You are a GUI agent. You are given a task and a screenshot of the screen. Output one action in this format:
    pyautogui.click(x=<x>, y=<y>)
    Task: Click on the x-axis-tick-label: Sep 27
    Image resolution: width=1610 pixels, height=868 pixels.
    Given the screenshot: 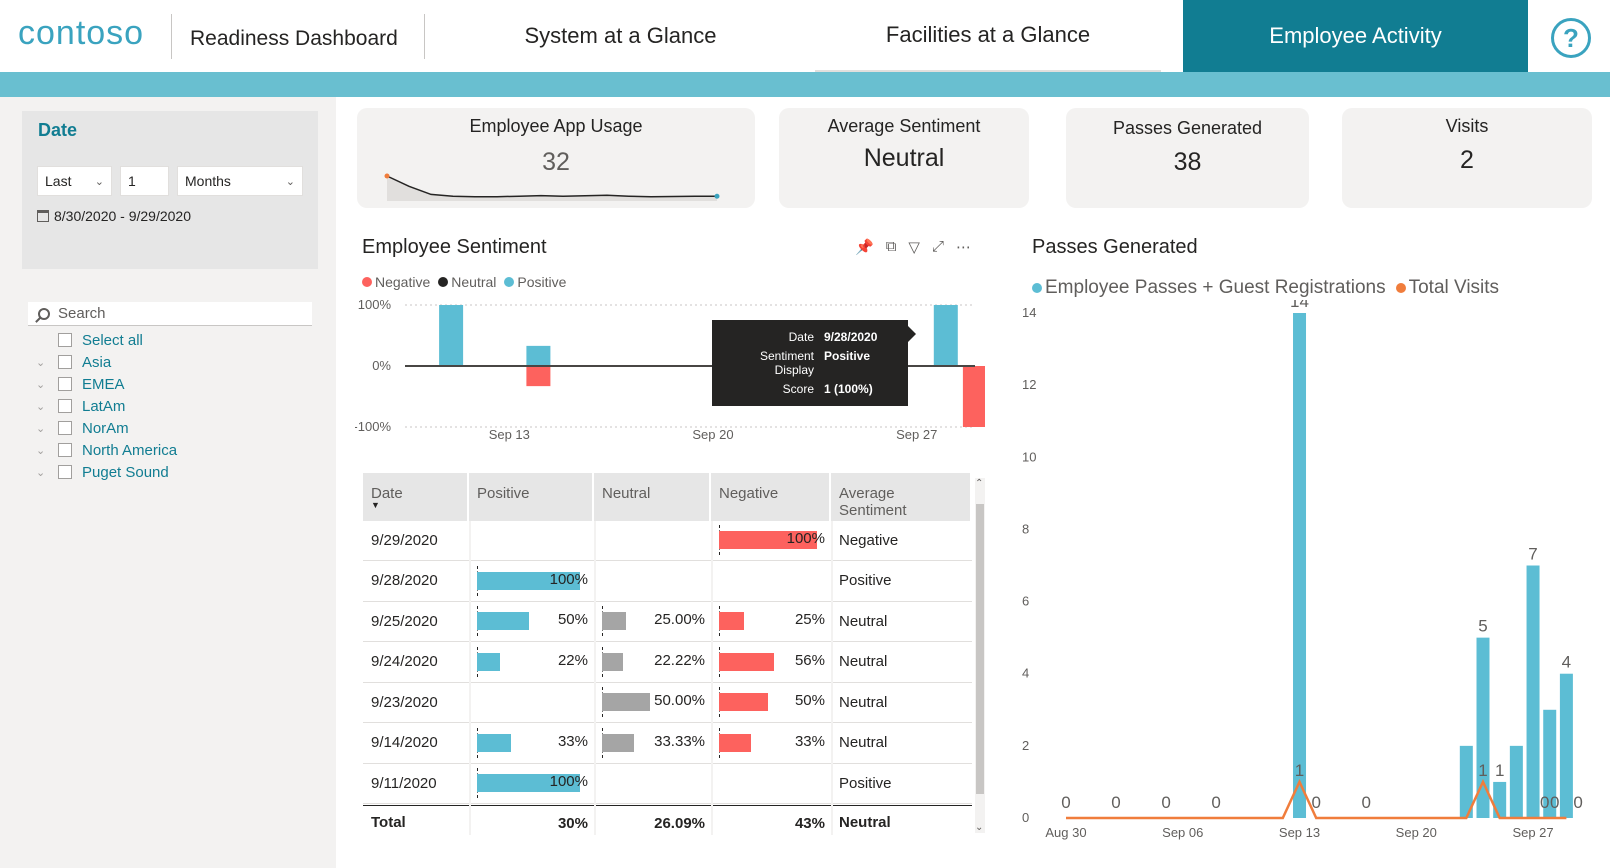 What is the action you would take?
    pyautogui.click(x=916, y=434)
    